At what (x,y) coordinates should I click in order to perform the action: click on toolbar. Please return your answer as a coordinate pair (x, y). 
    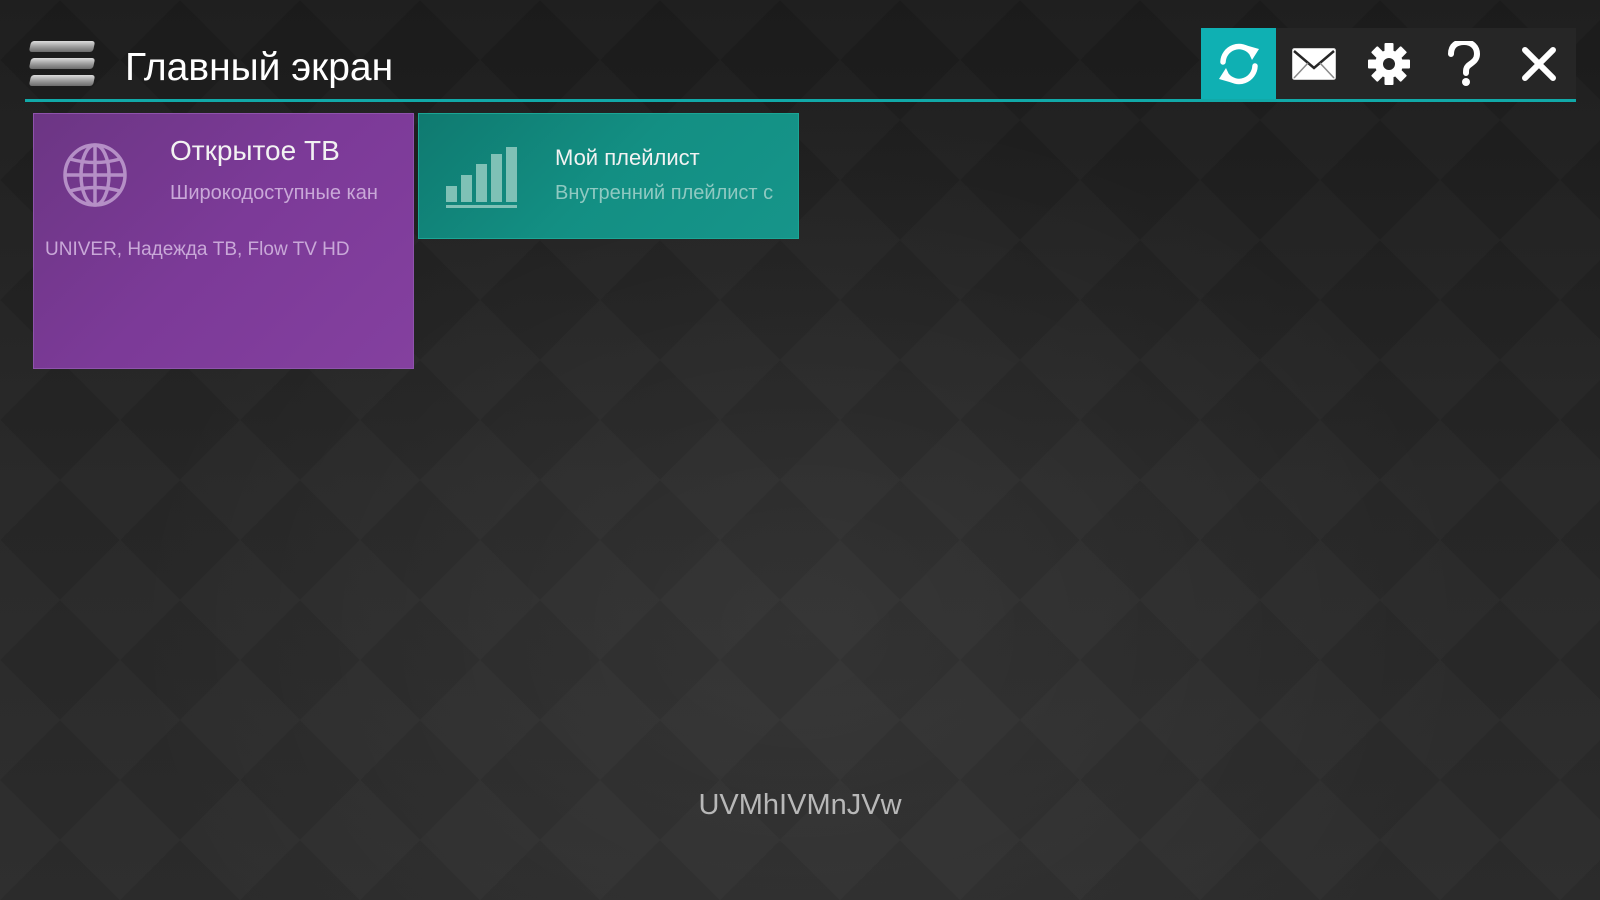
    Looking at the image, I should click on (1388, 63).